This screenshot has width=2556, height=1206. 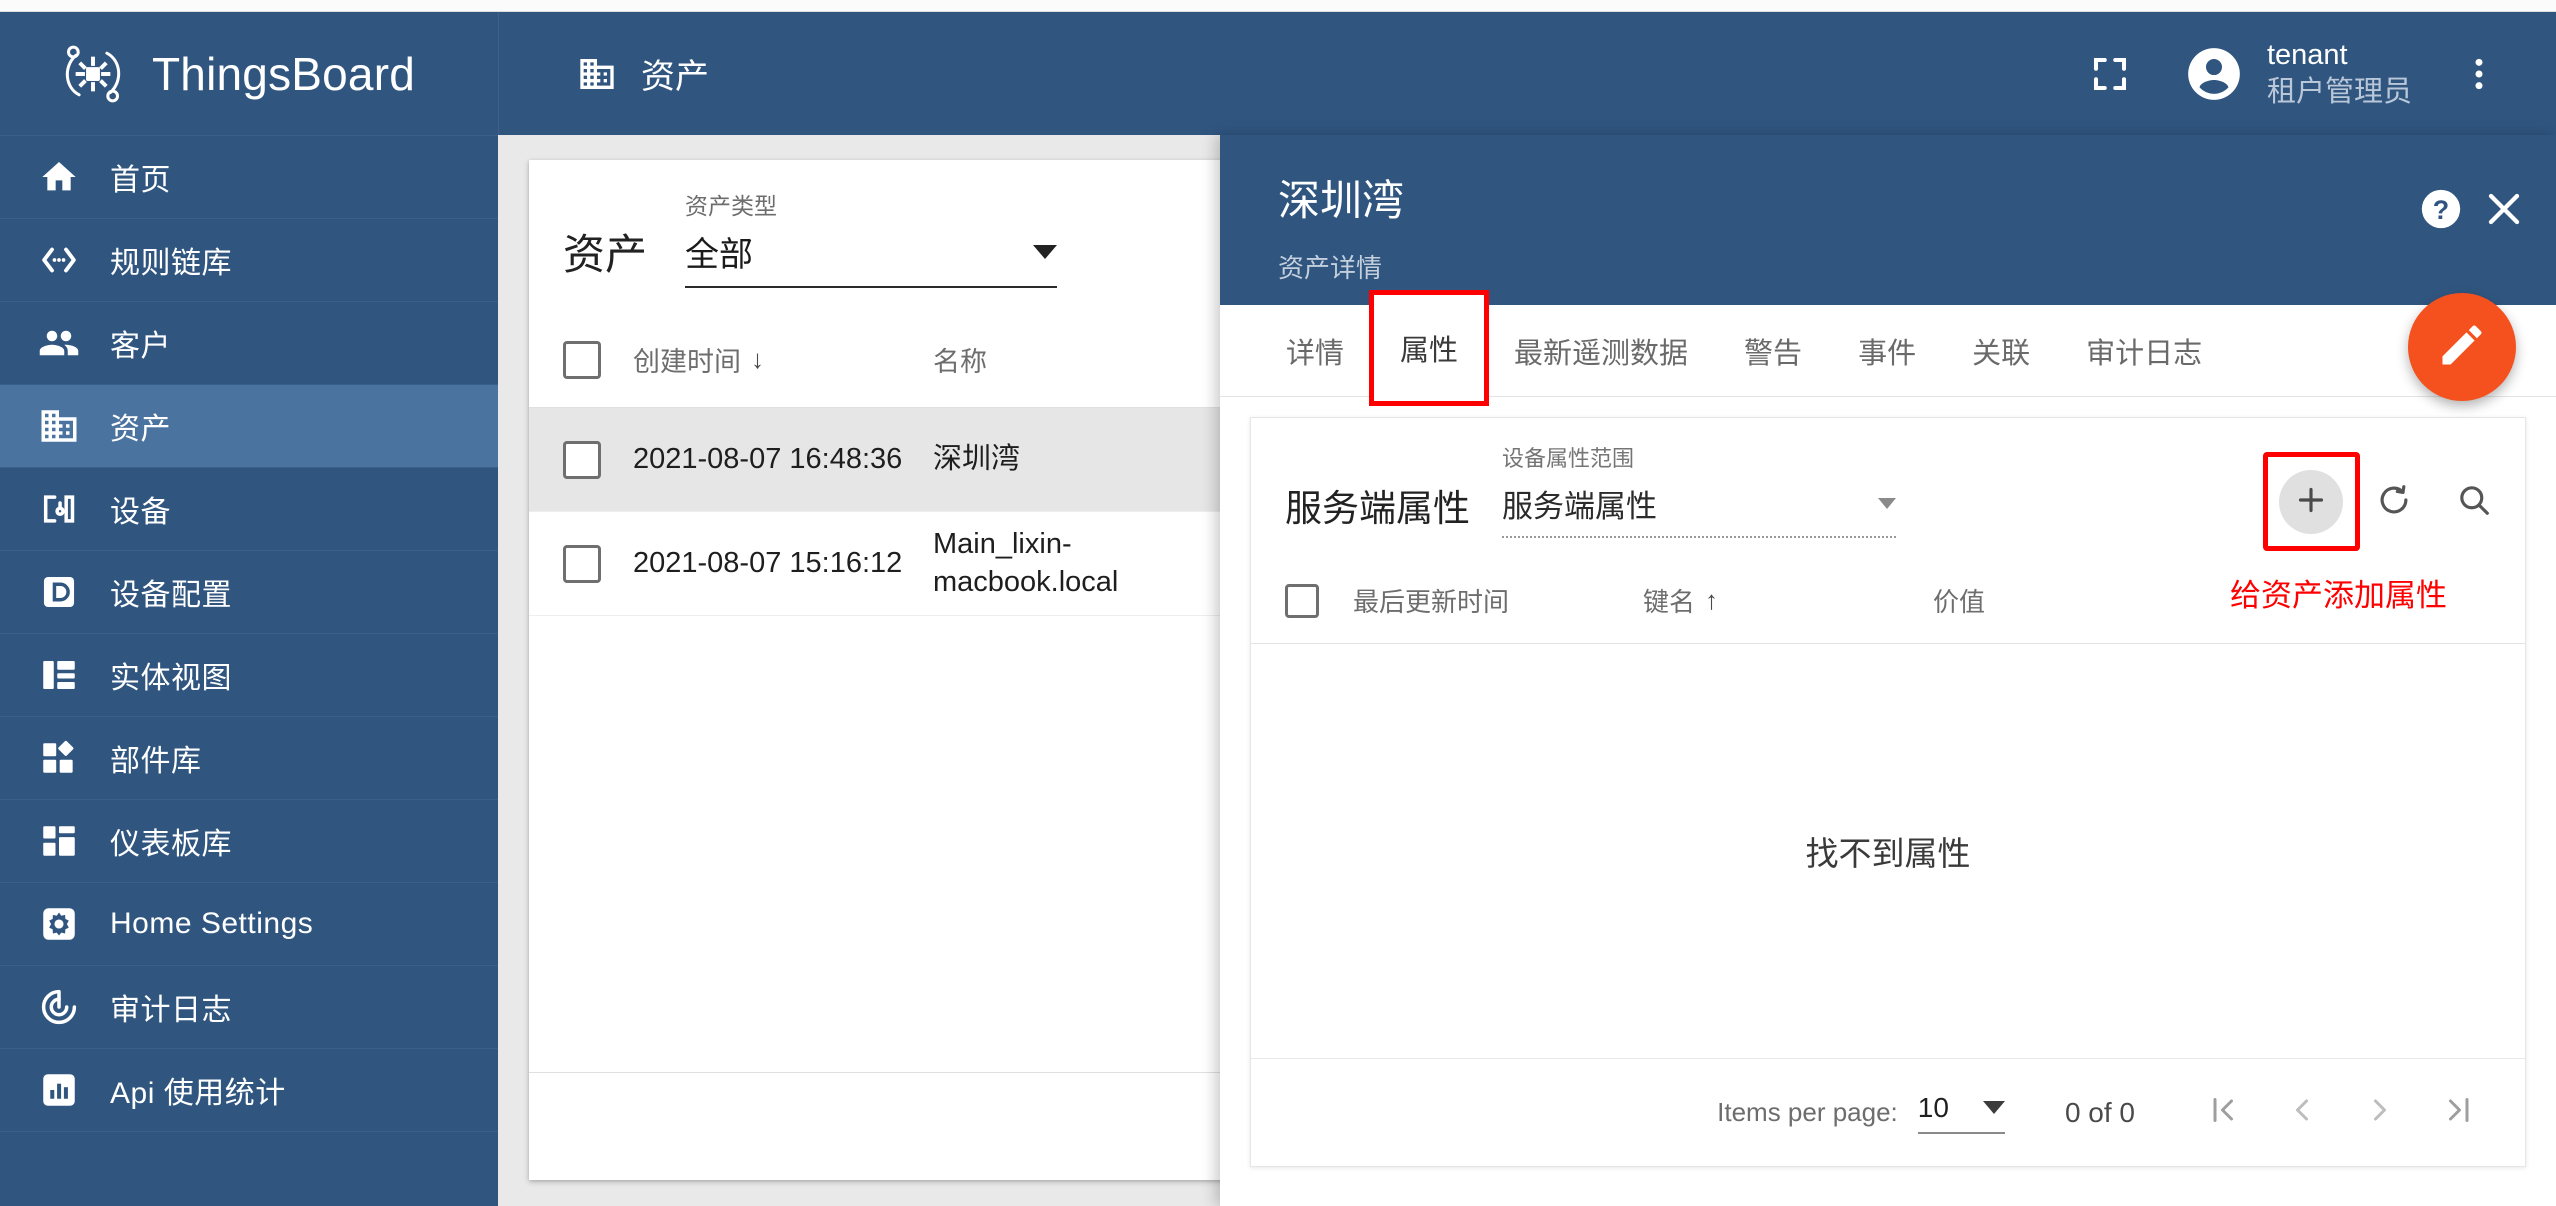 I want to click on asset-list-title: 资产, so click(x=605, y=254).